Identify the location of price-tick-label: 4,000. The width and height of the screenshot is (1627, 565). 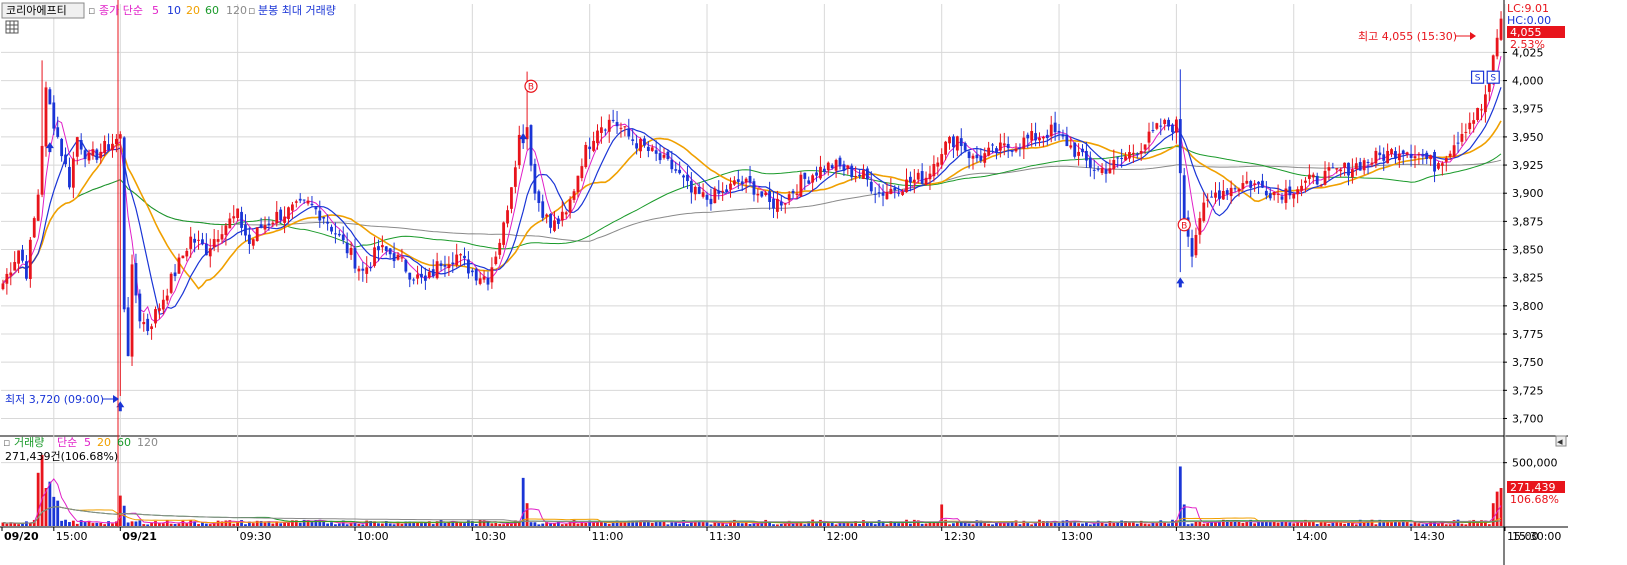
(1528, 81).